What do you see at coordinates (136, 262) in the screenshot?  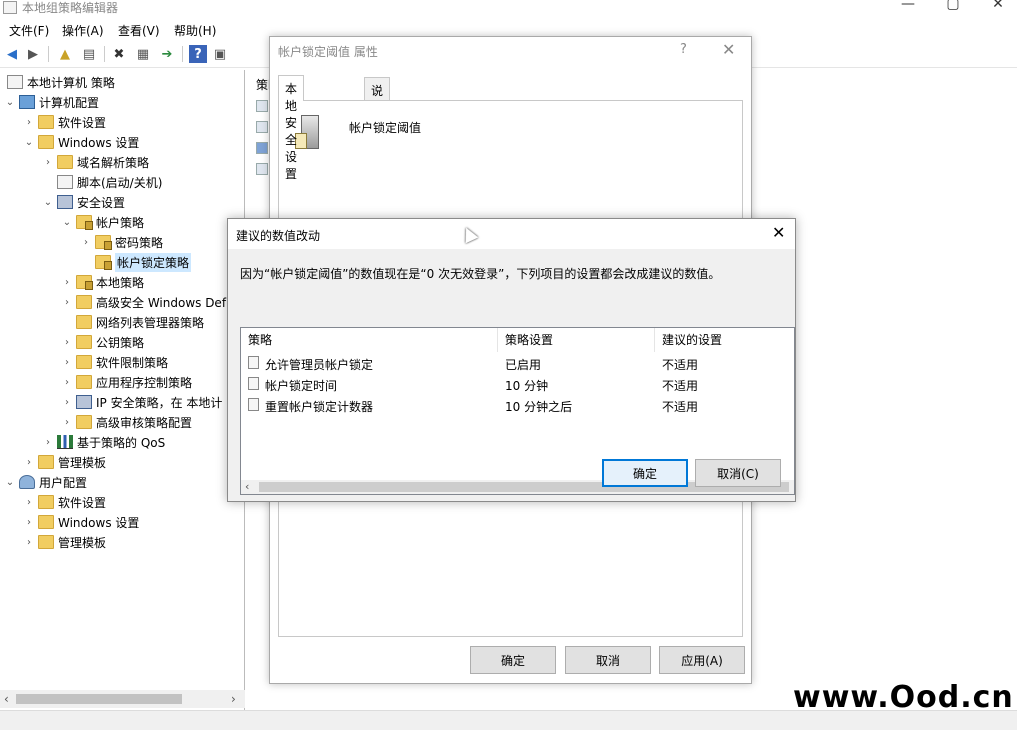 I see `tree-item-account-lockout-policy: 帐户锁定策略` at bounding box center [136, 262].